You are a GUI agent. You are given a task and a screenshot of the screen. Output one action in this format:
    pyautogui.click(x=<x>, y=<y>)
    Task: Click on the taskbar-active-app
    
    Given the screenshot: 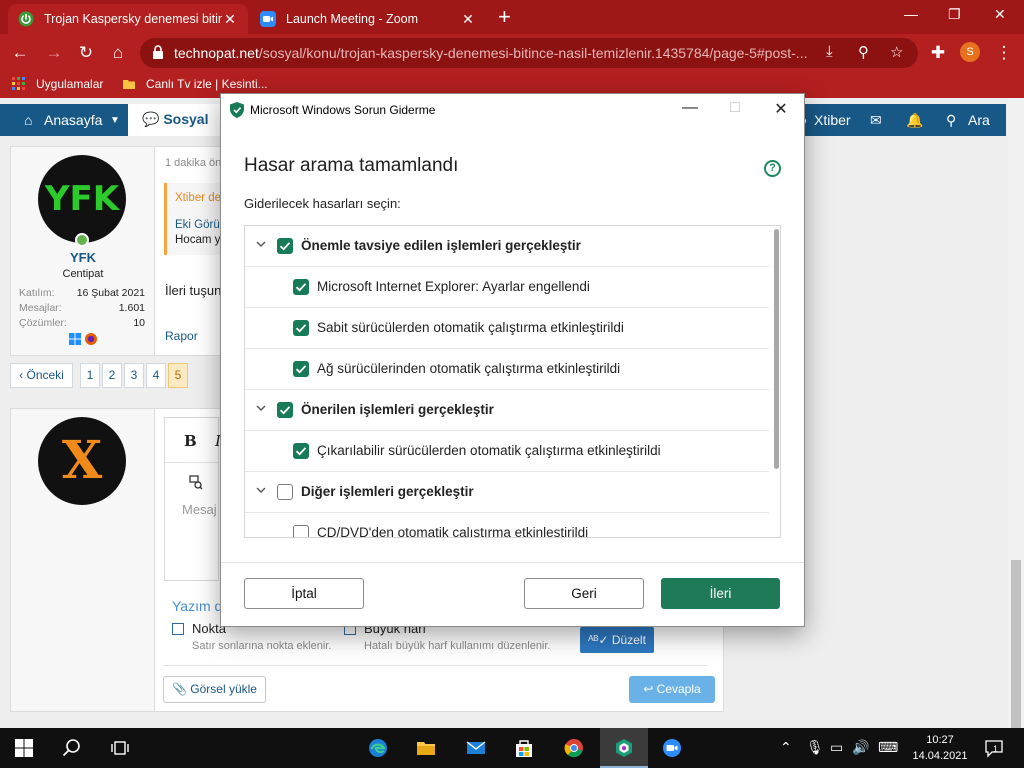 What is the action you would take?
    pyautogui.click(x=624, y=748)
    